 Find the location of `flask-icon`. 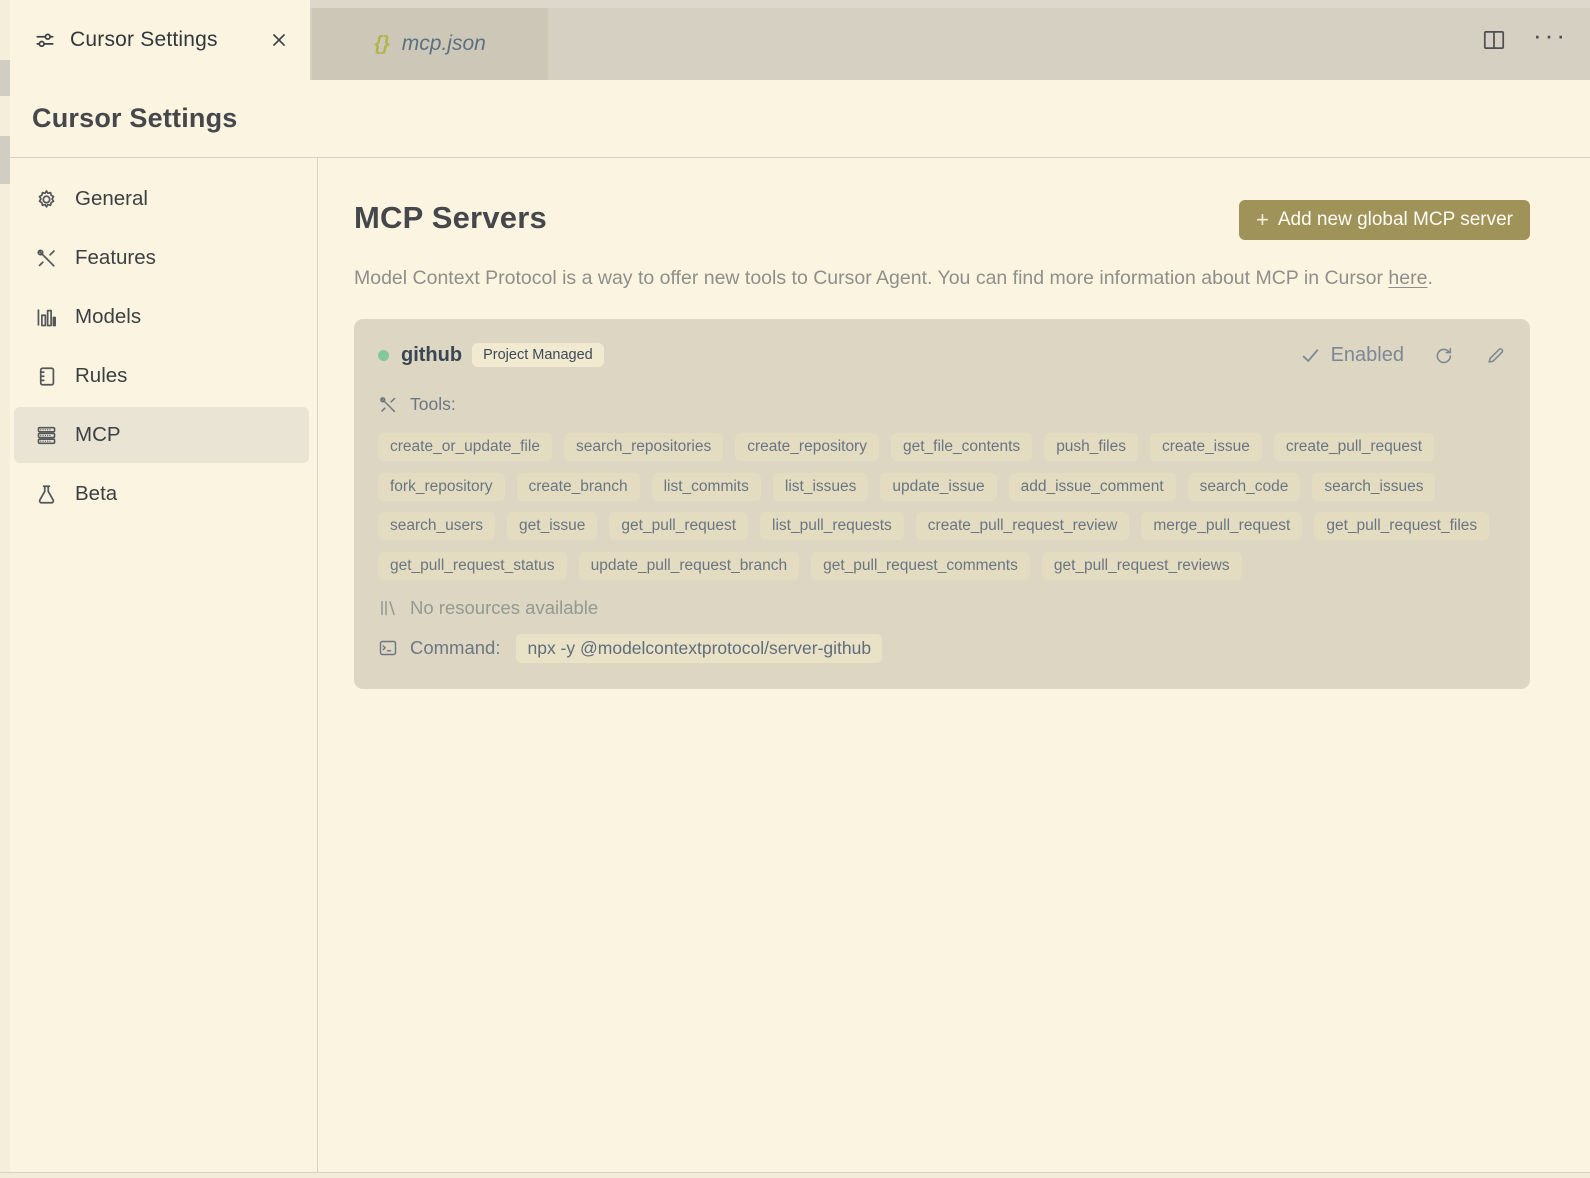

flask-icon is located at coordinates (46, 494).